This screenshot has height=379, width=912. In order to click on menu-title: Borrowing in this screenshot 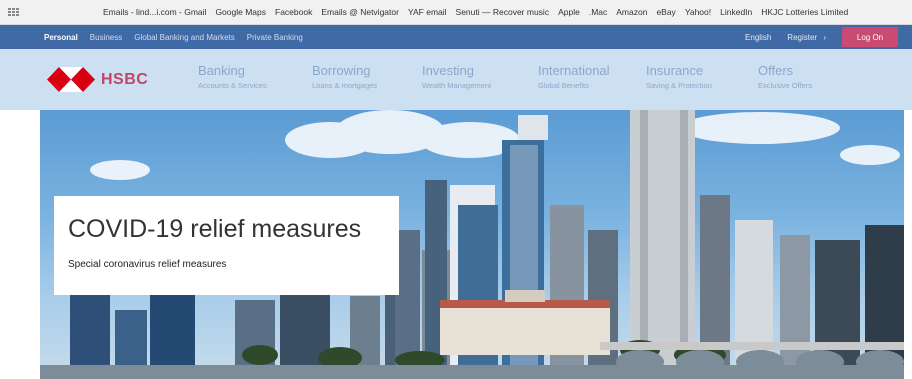, I will do `click(341, 70)`.